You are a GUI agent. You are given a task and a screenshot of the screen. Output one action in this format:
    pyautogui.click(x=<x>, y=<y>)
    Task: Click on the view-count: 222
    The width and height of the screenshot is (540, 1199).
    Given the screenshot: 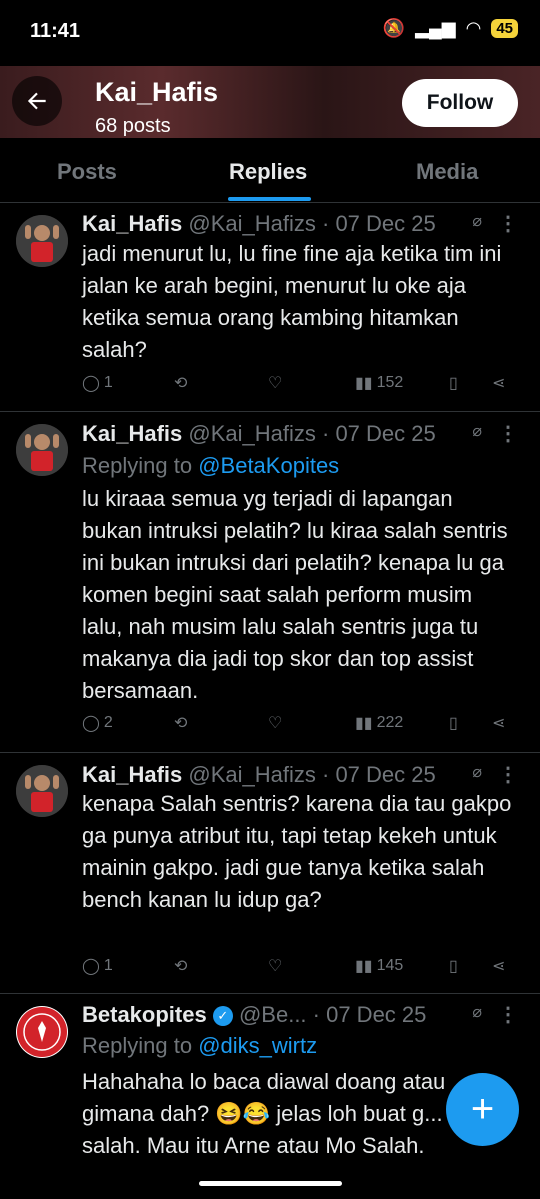 What is the action you would take?
    pyautogui.click(x=390, y=722)
    